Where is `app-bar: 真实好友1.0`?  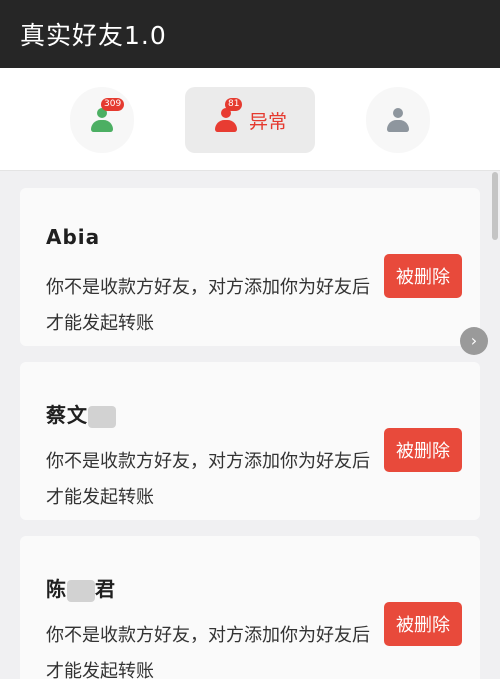
app-bar: 真实好友1.0 is located at coordinates (250, 34).